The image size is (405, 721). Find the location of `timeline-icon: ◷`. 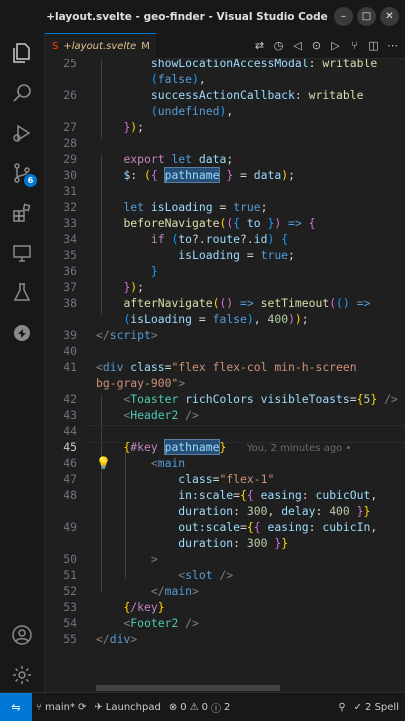

timeline-icon: ◷ is located at coordinates (278, 45).